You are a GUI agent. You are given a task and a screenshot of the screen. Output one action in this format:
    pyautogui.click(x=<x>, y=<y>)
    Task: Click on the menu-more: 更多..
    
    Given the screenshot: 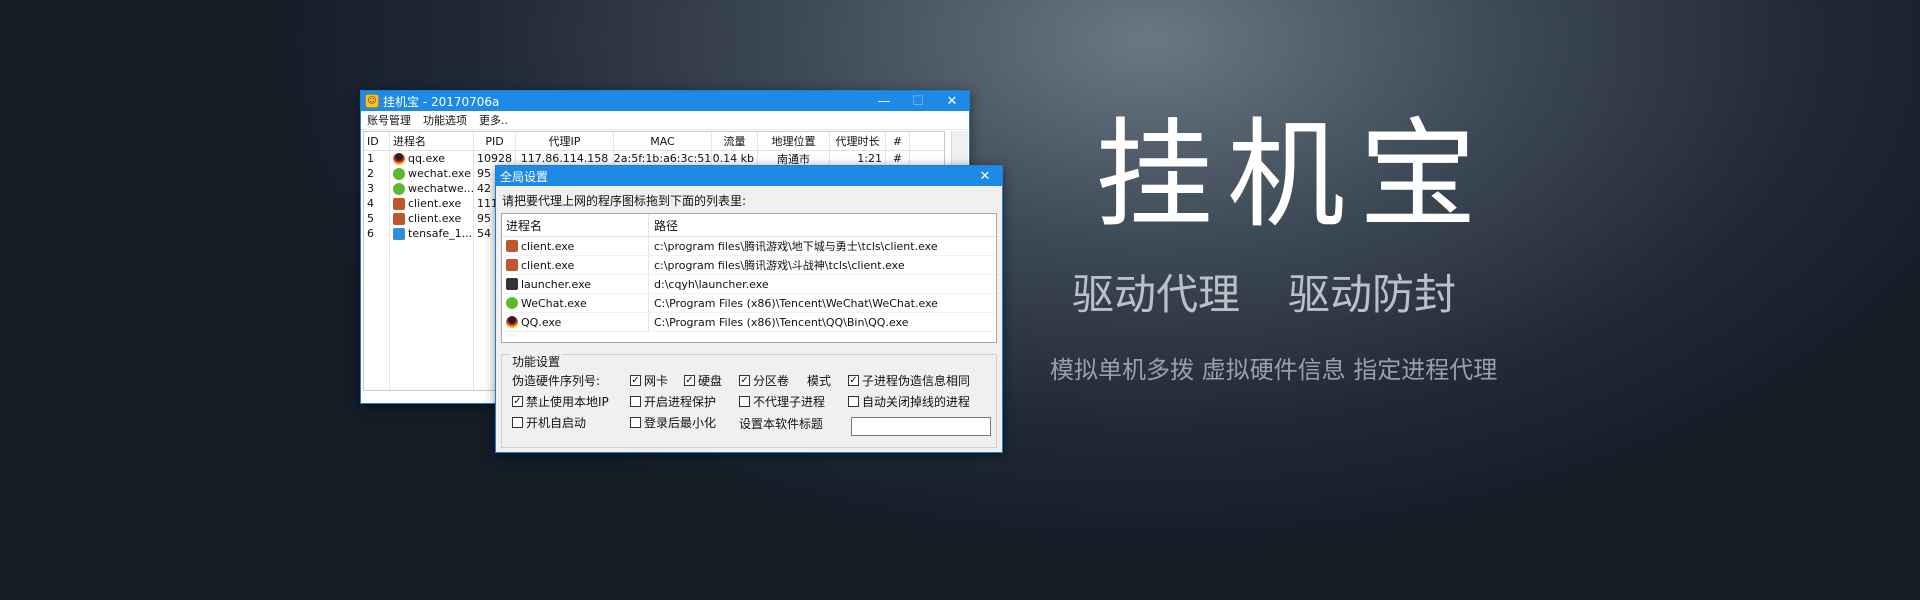 What is the action you would take?
    pyautogui.click(x=493, y=120)
    